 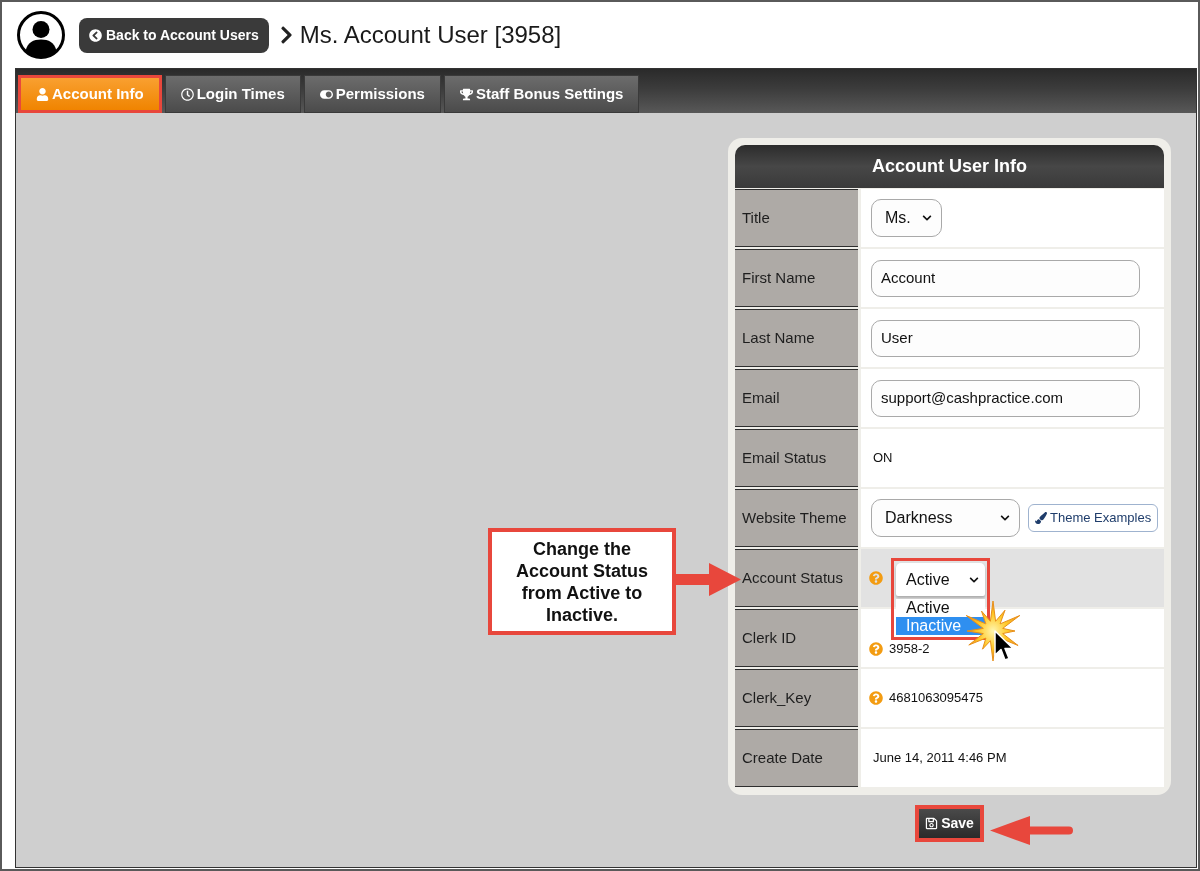 What do you see at coordinates (1093, 518) in the screenshot?
I see `examples-button: Theme Examples` at bounding box center [1093, 518].